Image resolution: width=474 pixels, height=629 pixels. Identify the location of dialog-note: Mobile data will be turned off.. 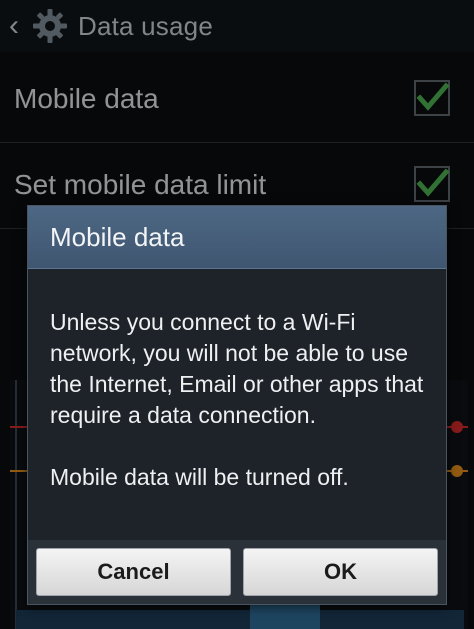
(199, 477).